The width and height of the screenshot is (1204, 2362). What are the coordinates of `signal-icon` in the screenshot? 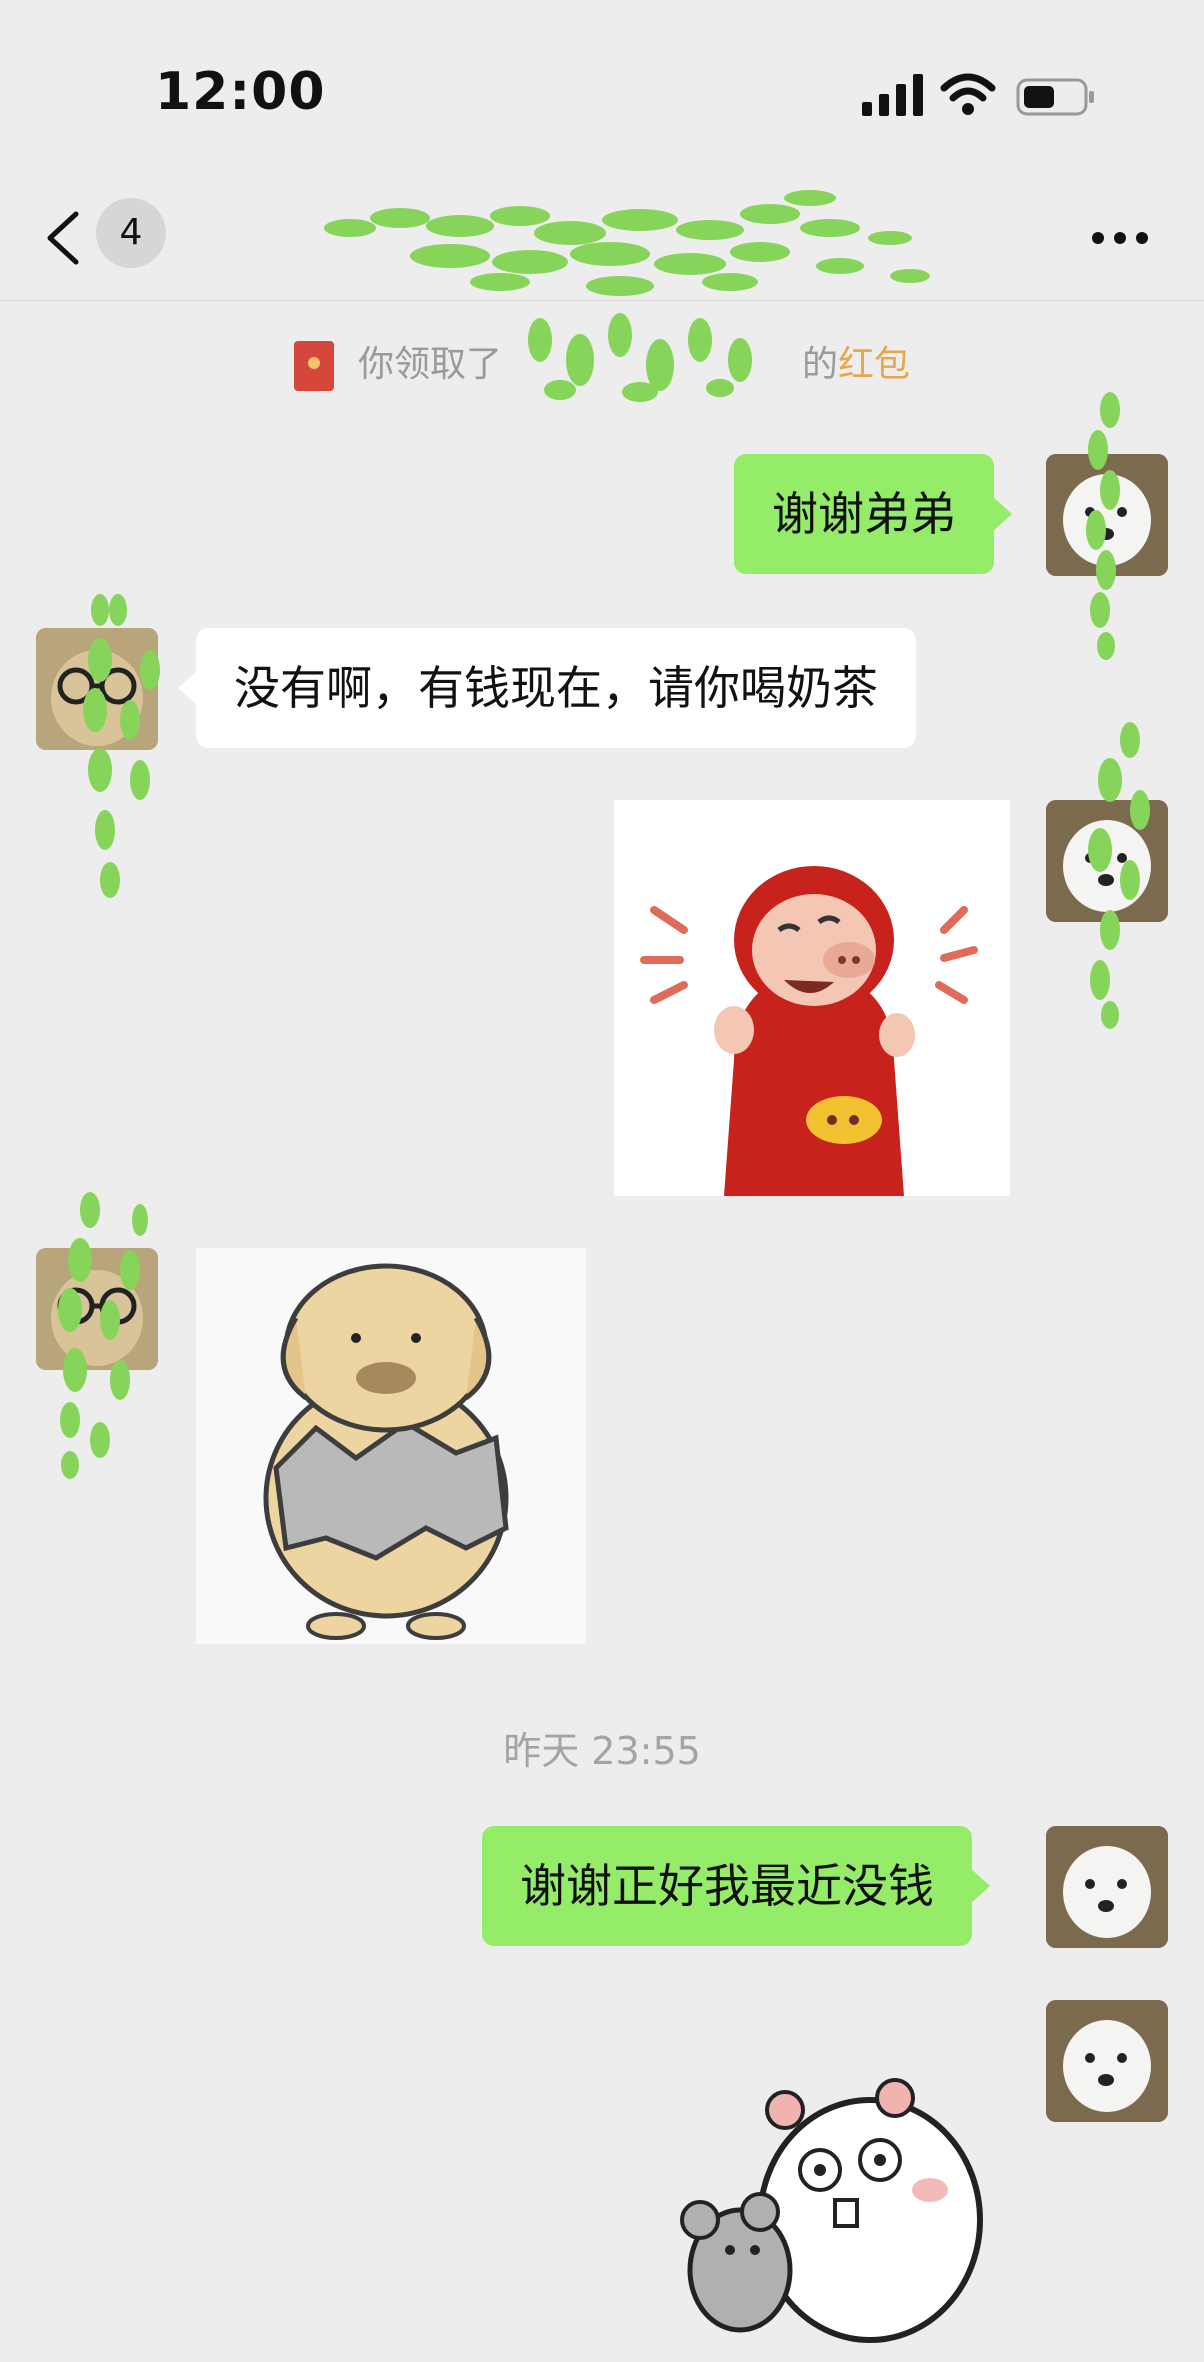 It's located at (892, 95).